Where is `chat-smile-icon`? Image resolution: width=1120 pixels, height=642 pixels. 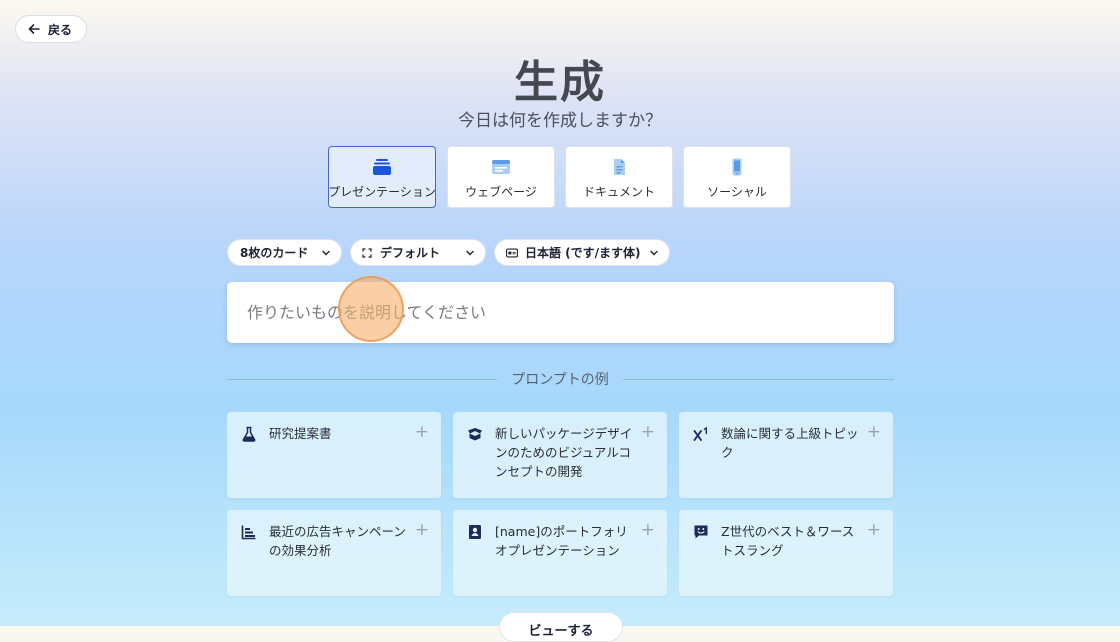 chat-smile-icon is located at coordinates (701, 532).